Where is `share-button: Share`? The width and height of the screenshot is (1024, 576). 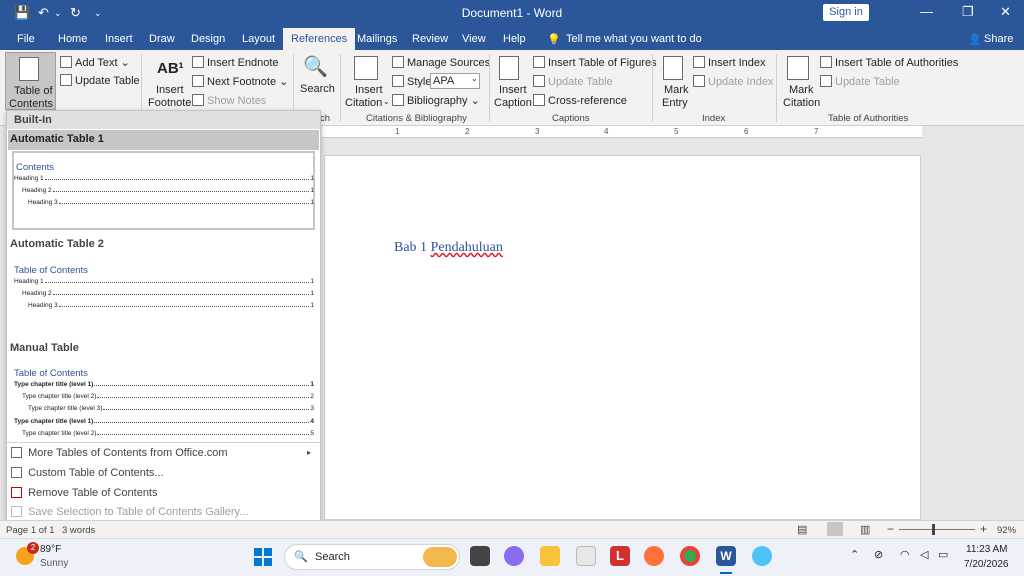
share-button: Share is located at coordinates (998, 39).